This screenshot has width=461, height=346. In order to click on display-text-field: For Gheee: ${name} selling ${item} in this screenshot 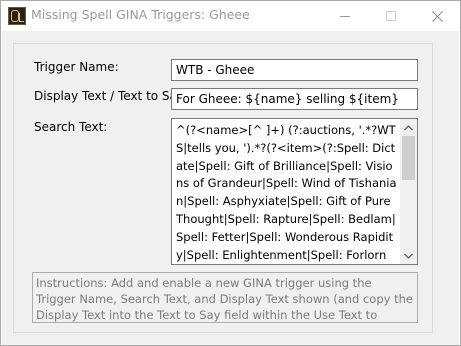, I will do `click(294, 99)`.